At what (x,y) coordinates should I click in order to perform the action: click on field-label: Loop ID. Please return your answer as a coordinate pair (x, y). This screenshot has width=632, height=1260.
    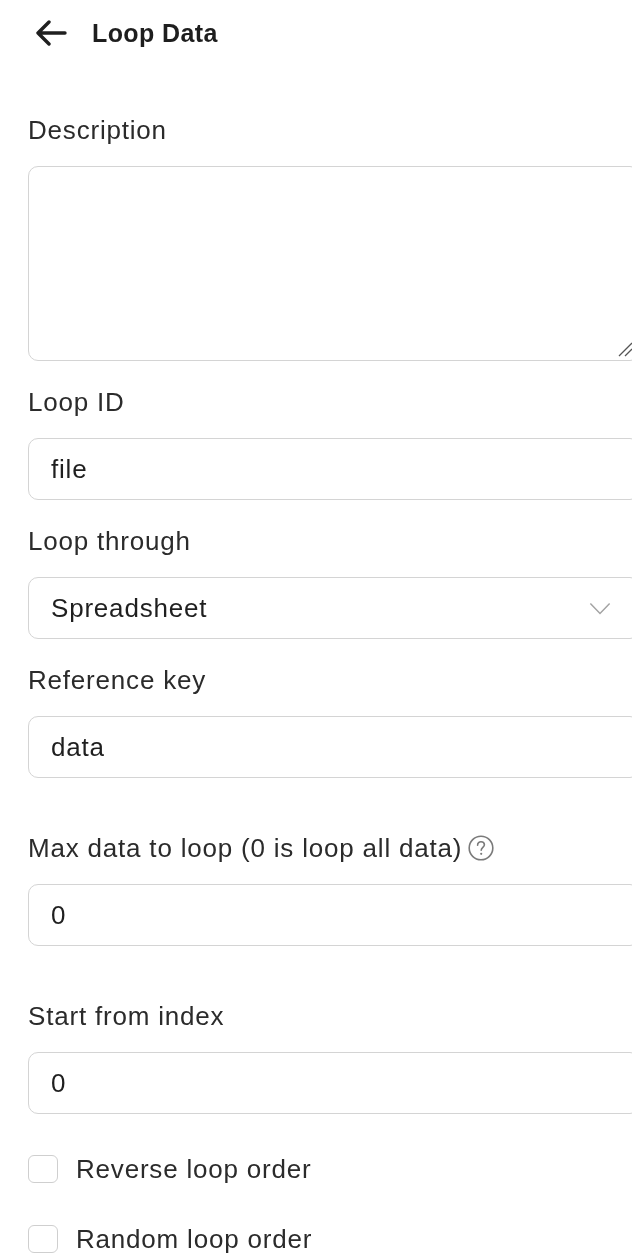
    Looking at the image, I should click on (76, 402).